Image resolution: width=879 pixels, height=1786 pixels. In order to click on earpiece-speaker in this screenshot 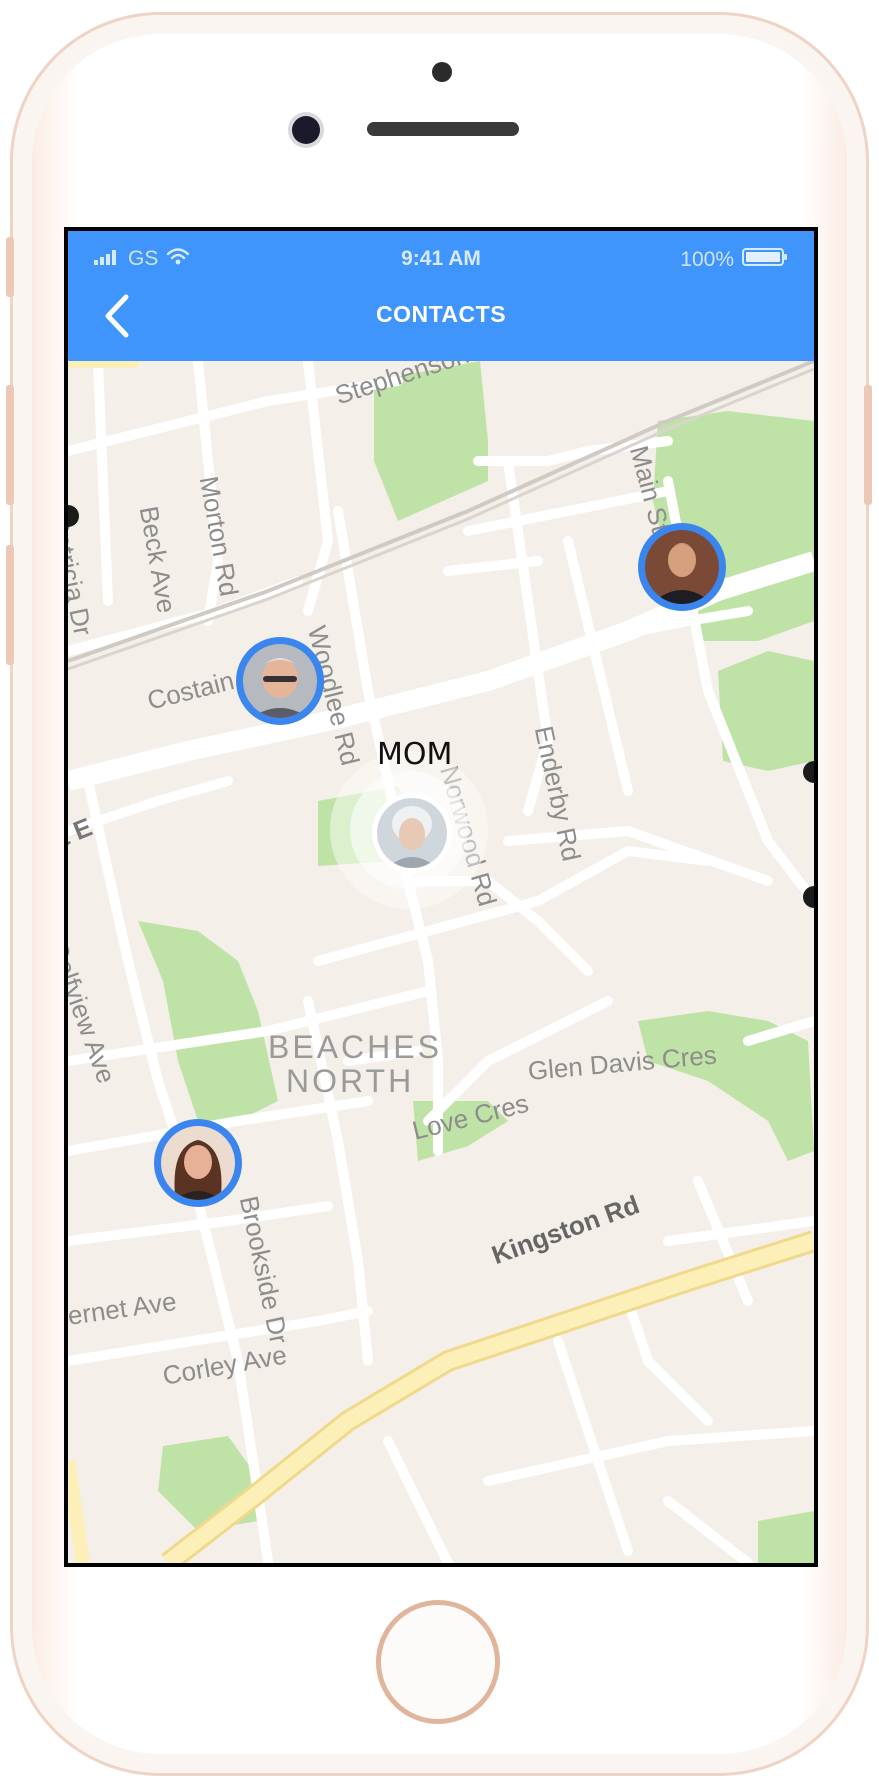, I will do `click(443, 129)`.